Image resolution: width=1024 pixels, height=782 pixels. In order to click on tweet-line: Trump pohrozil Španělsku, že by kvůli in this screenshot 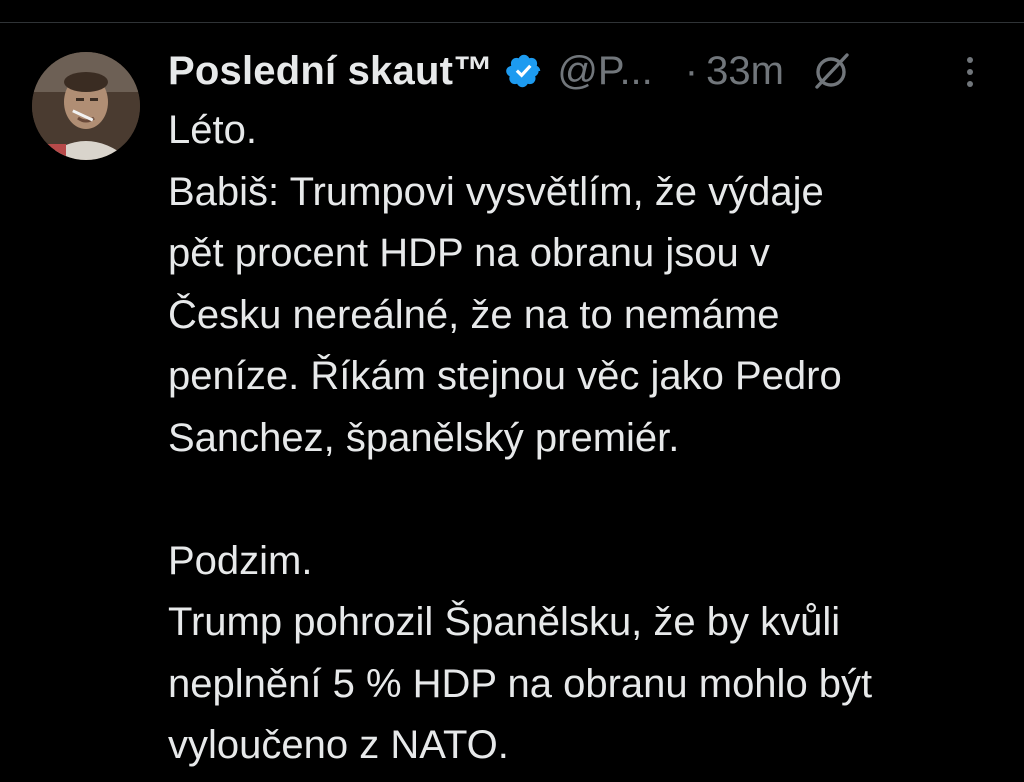, I will do `click(504, 622)`.